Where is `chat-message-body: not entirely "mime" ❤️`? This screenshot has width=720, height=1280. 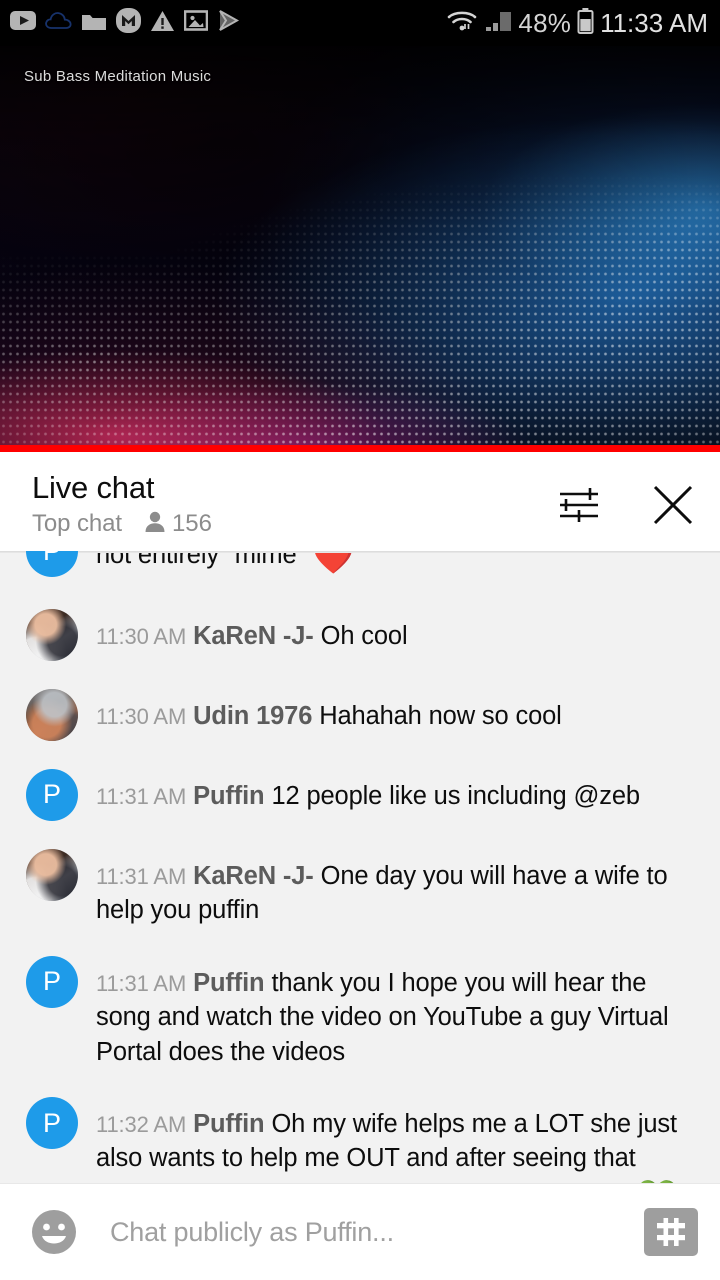 chat-message-body: not entirely "mime" ❤️ is located at coordinates (399, 566).